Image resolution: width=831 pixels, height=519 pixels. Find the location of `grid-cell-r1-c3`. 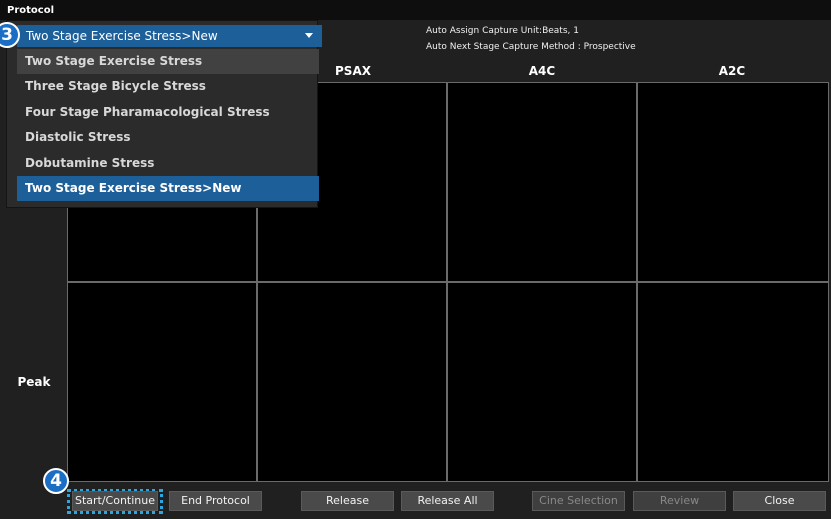

grid-cell-r1-c3 is located at coordinates (542, 182).